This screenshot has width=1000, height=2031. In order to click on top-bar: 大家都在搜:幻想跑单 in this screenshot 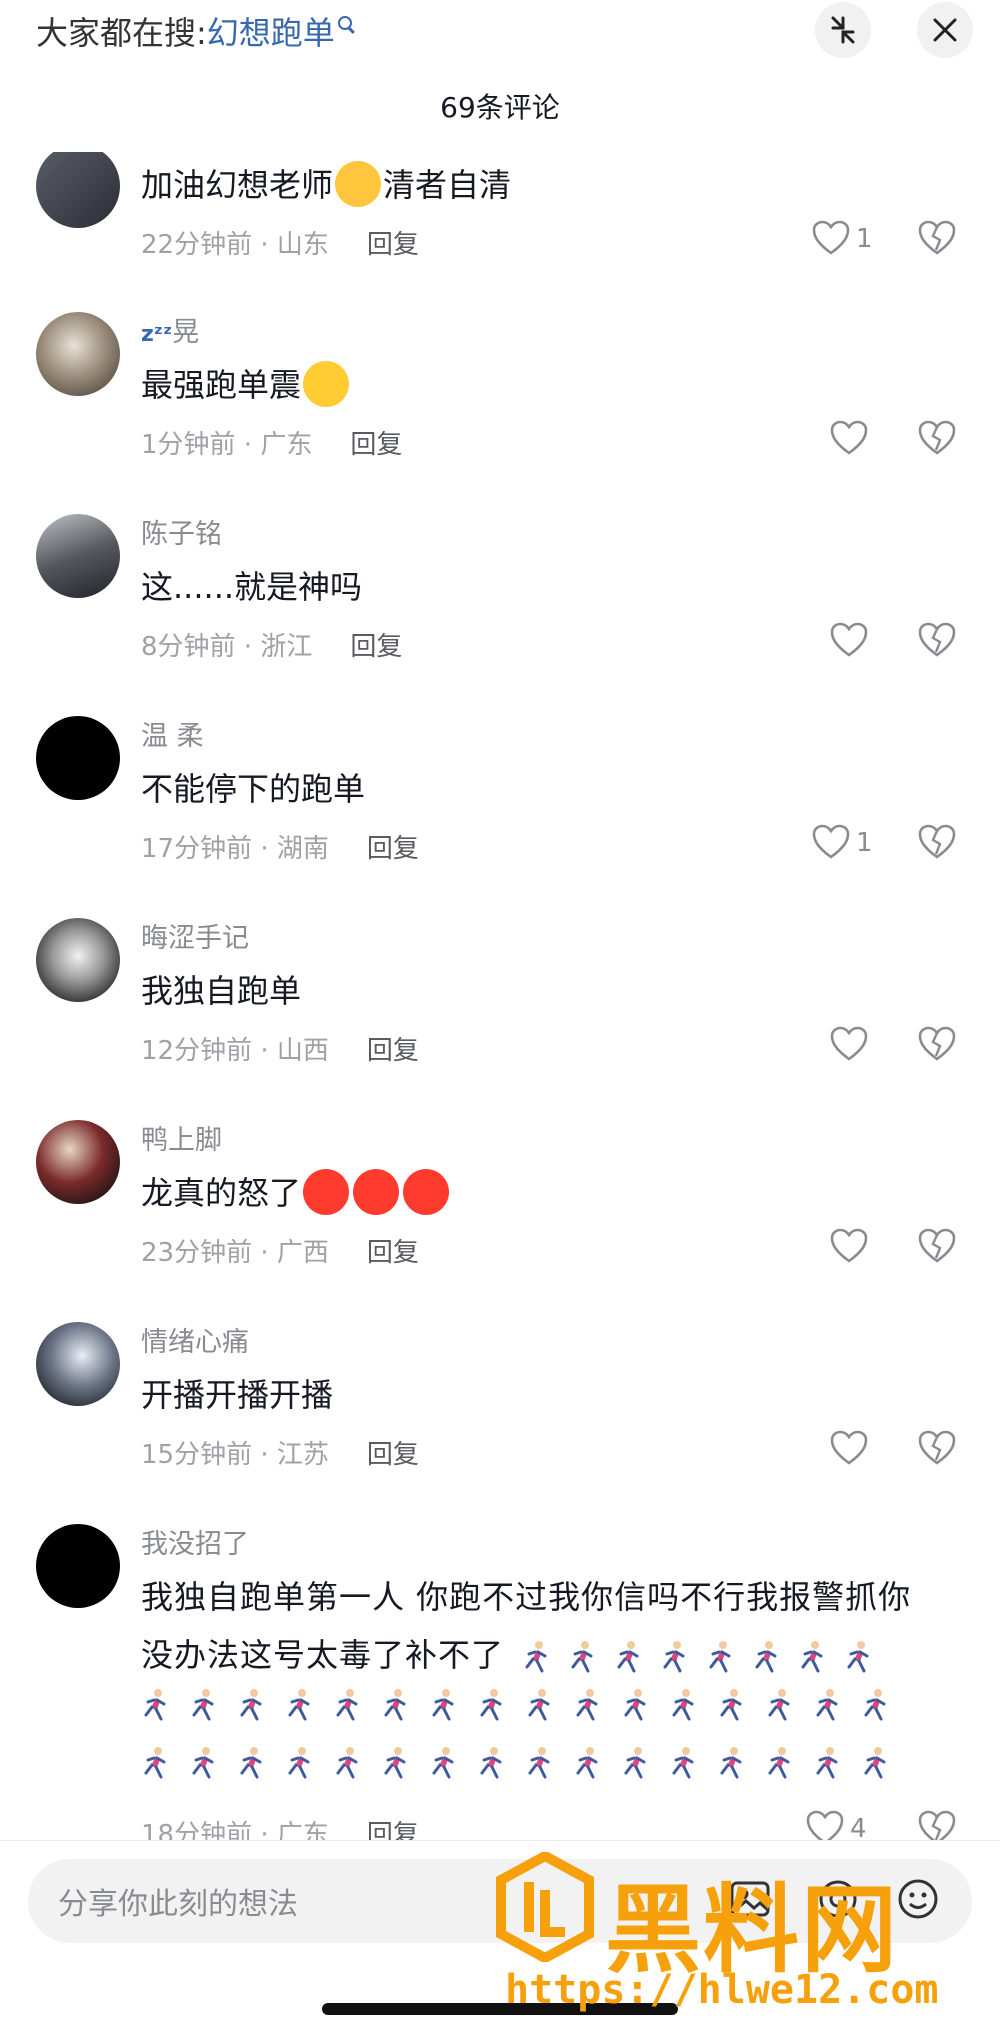, I will do `click(500, 31)`.